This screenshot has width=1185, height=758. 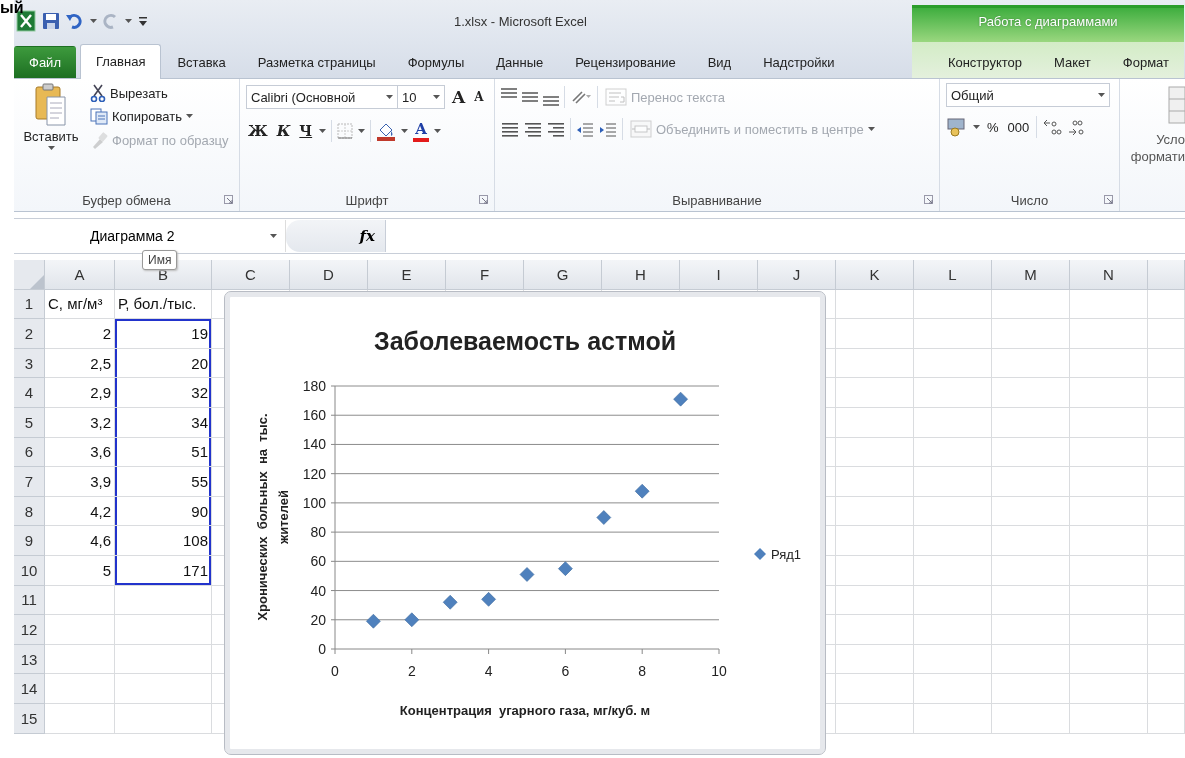 I want to click on table-cell: 108, so click(x=163, y=541).